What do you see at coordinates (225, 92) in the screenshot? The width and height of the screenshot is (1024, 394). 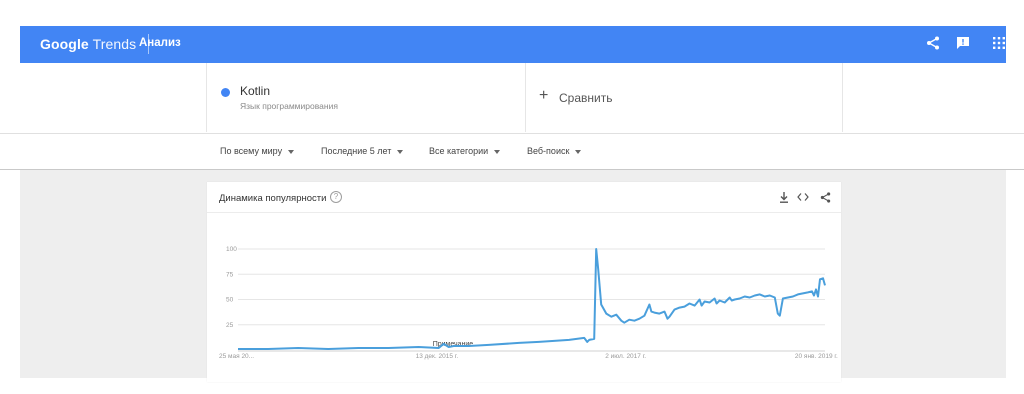 I see `term-color-dot` at bounding box center [225, 92].